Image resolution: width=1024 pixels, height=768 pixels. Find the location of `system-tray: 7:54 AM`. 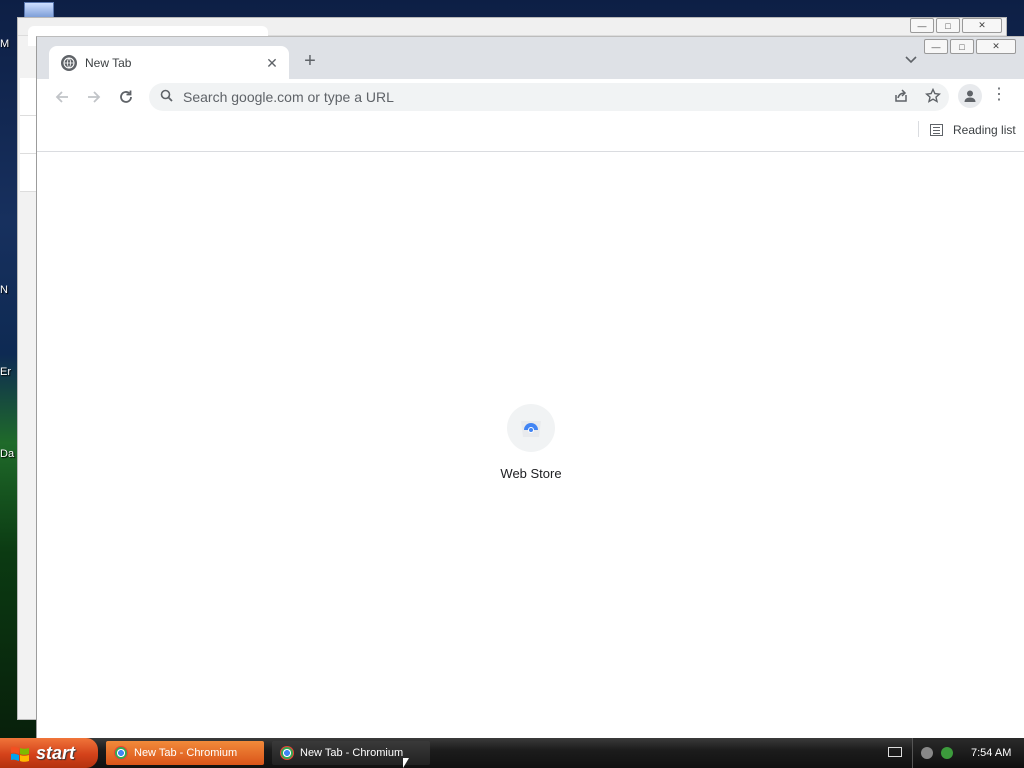

system-tray: 7:54 AM is located at coordinates (968, 753).